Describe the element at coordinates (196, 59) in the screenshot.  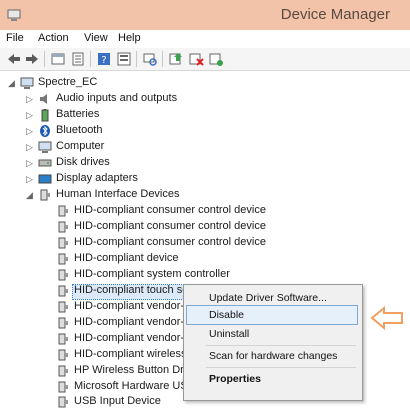
I see `disable-device-icon` at that location.